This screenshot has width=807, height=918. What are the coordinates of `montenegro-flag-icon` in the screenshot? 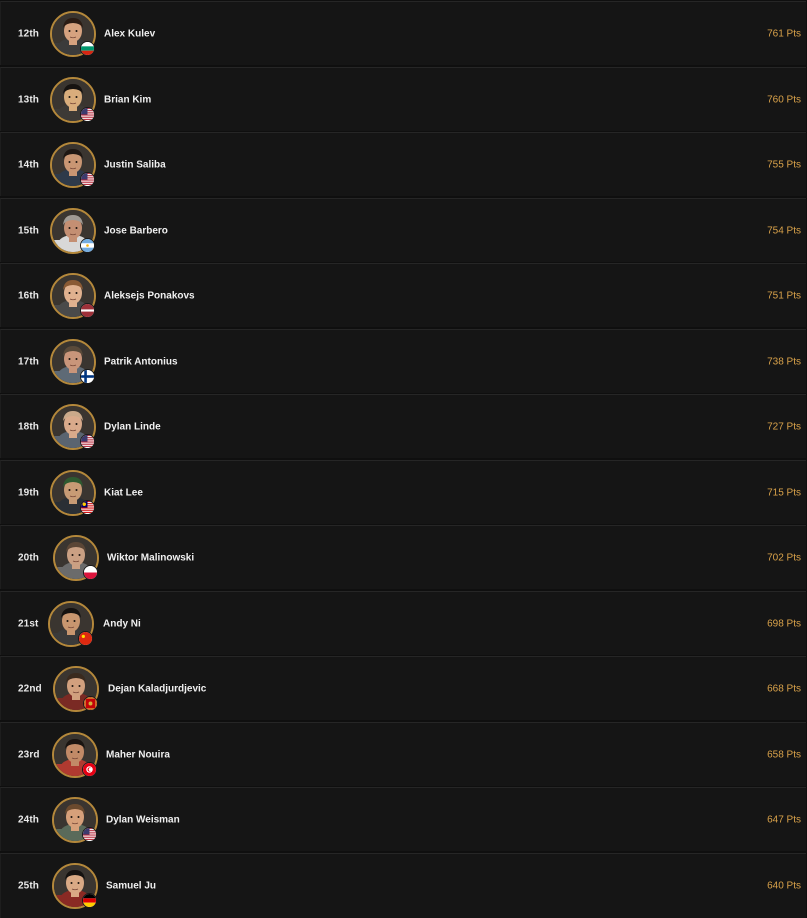 It's located at (90, 703).